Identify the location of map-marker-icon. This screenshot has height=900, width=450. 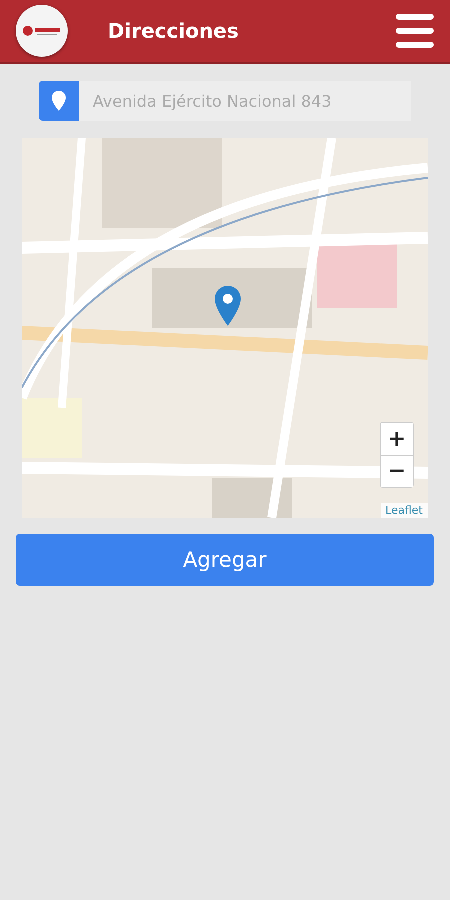
(228, 306).